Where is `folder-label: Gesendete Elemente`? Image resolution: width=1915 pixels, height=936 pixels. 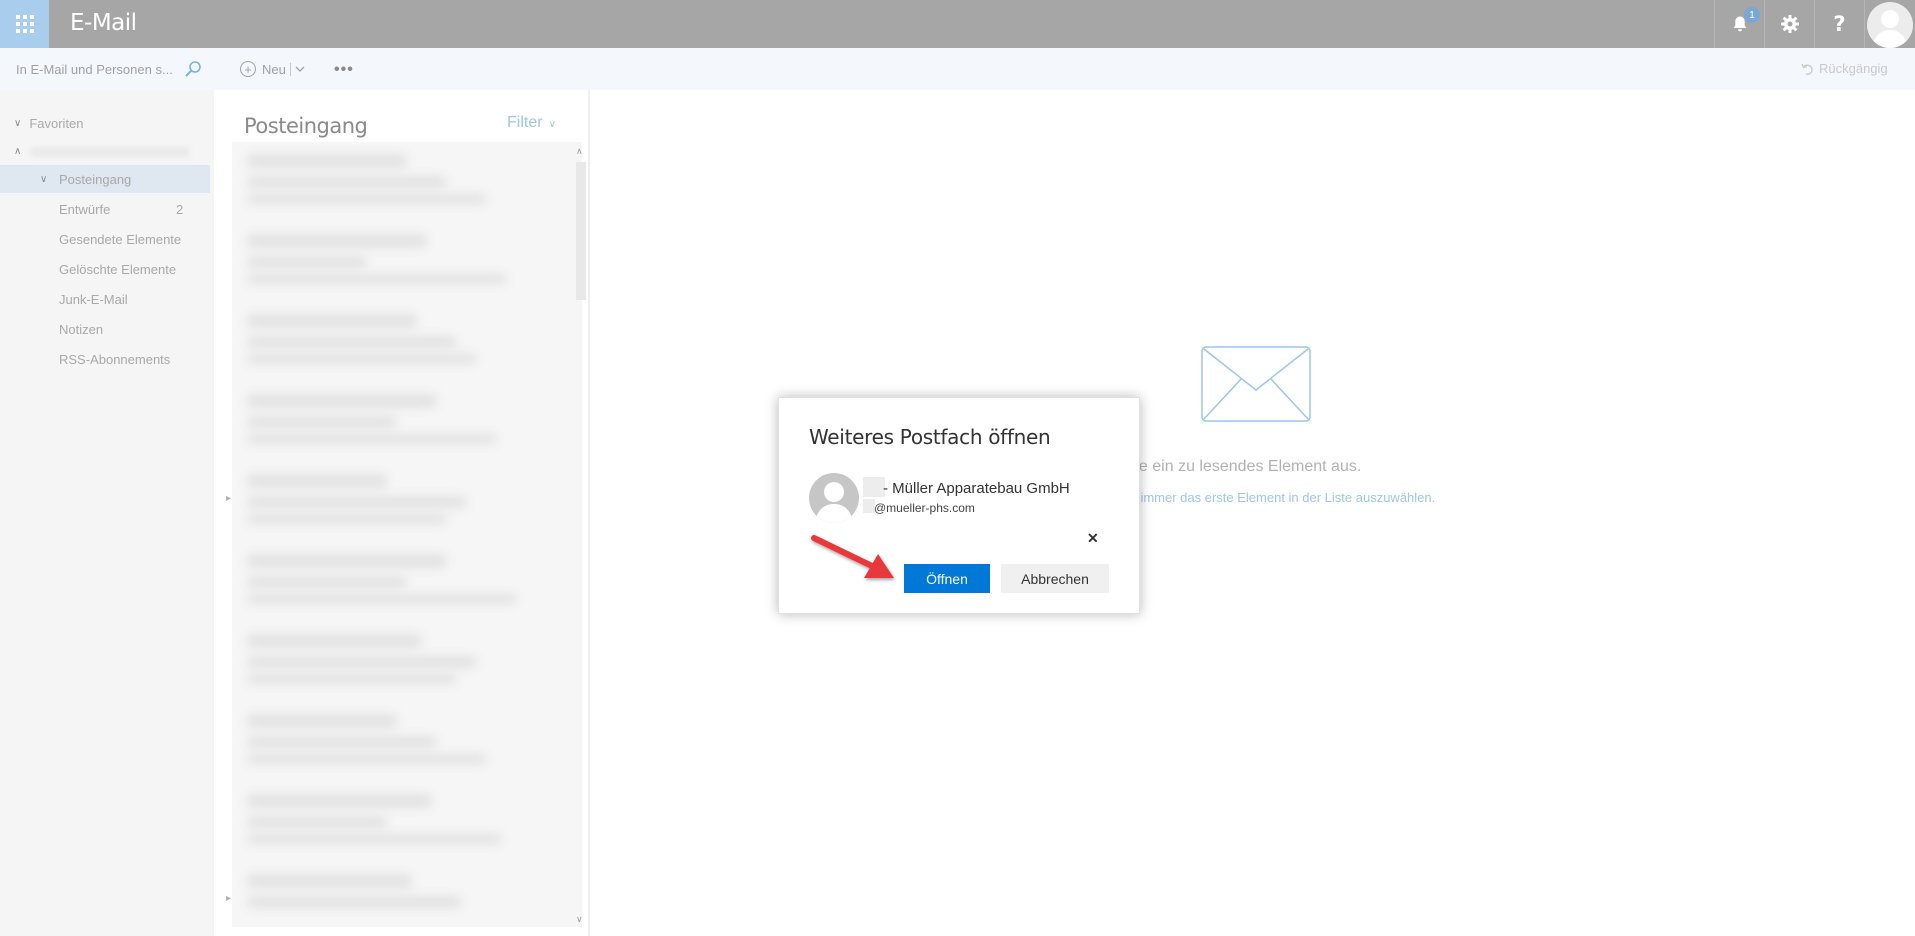
folder-label: Gesendete Elemente is located at coordinates (120, 239).